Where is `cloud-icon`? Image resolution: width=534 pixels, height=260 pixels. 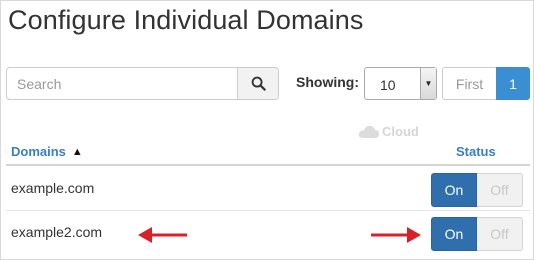 cloud-icon is located at coordinates (368, 131).